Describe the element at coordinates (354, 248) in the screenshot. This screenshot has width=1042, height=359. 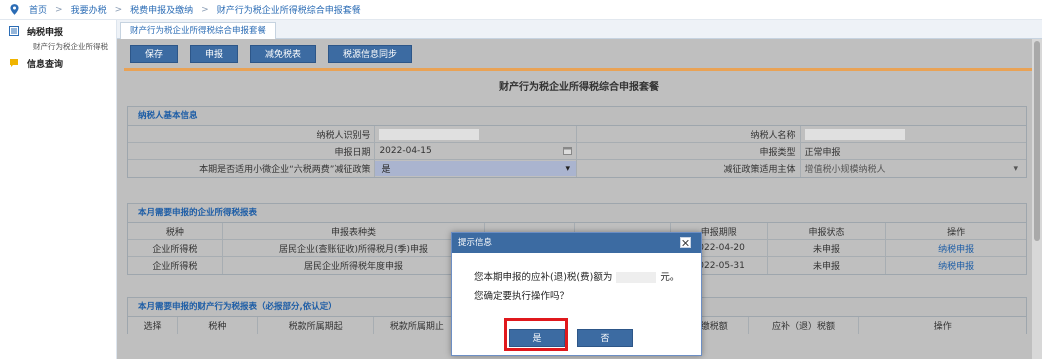
I see `form-type: 居民企业(查账征收)所得税月(季)申报` at that location.